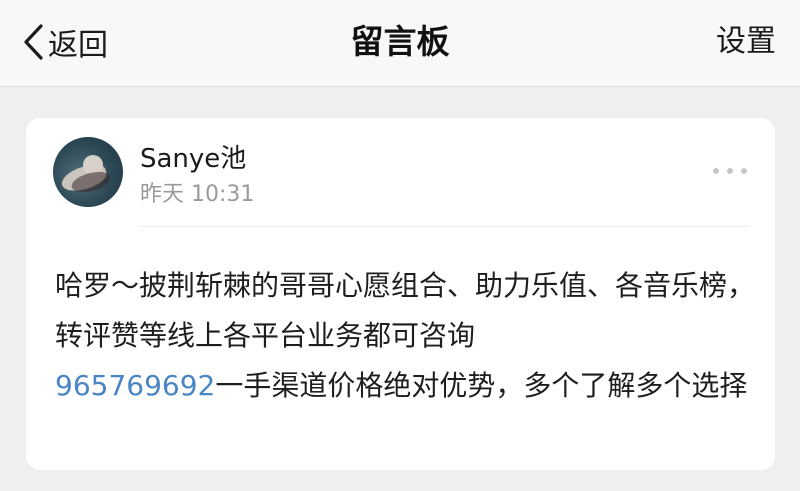  I want to click on more-dots-icon, so click(730, 171).